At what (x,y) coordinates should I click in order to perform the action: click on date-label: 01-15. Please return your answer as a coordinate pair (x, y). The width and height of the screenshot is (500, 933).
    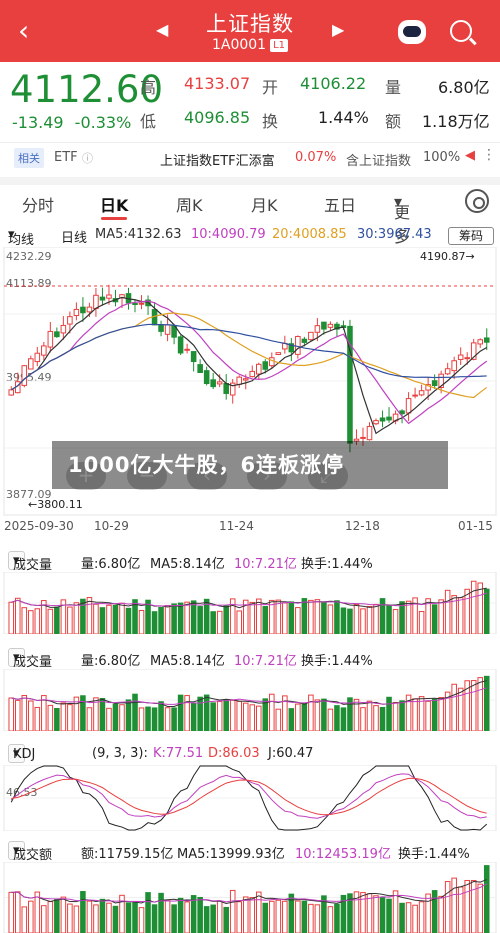
    Looking at the image, I should click on (475, 526).